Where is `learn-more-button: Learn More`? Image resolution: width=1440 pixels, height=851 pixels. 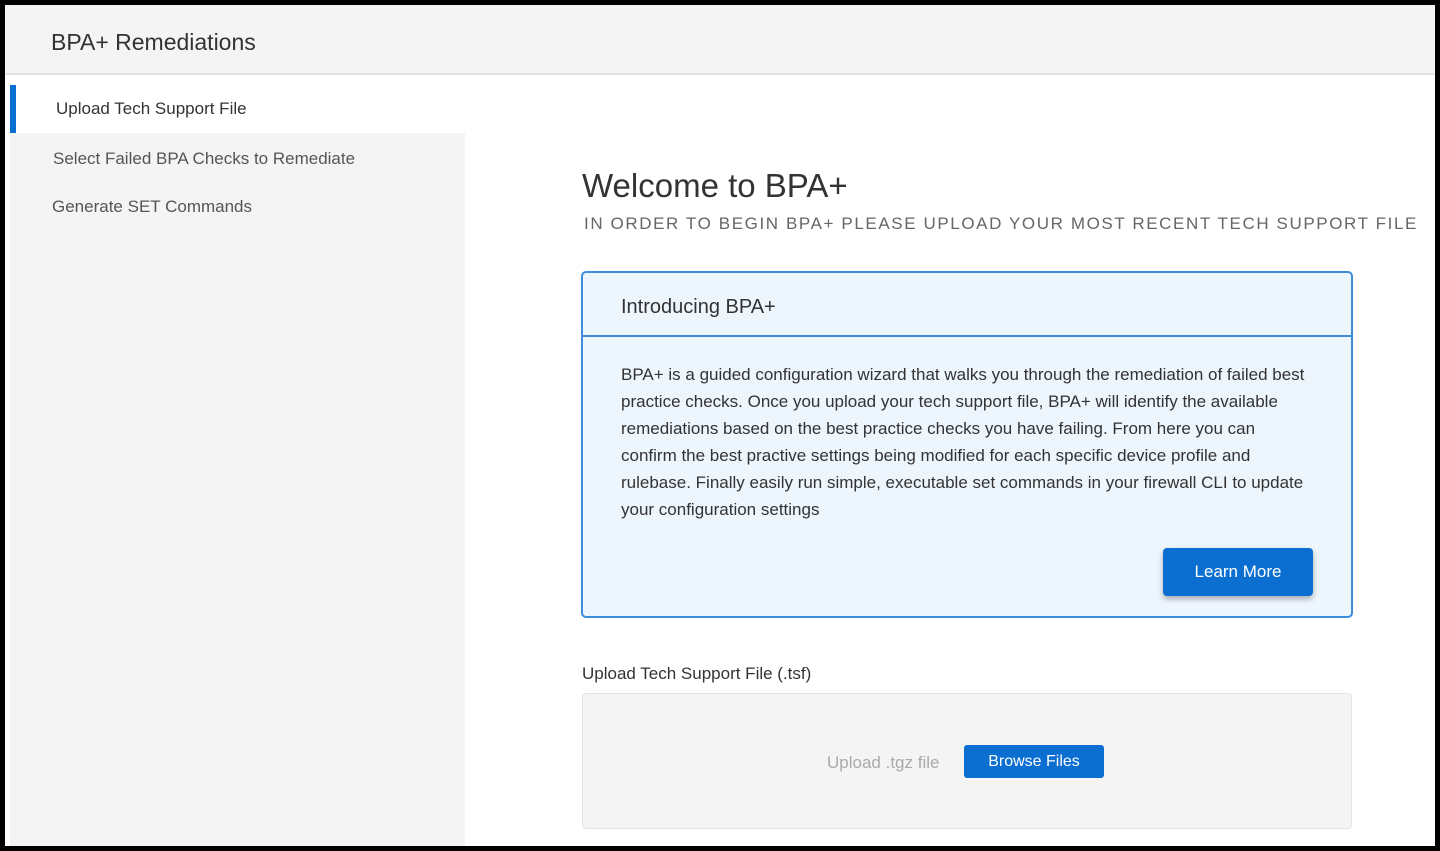
learn-more-button: Learn More is located at coordinates (1238, 572).